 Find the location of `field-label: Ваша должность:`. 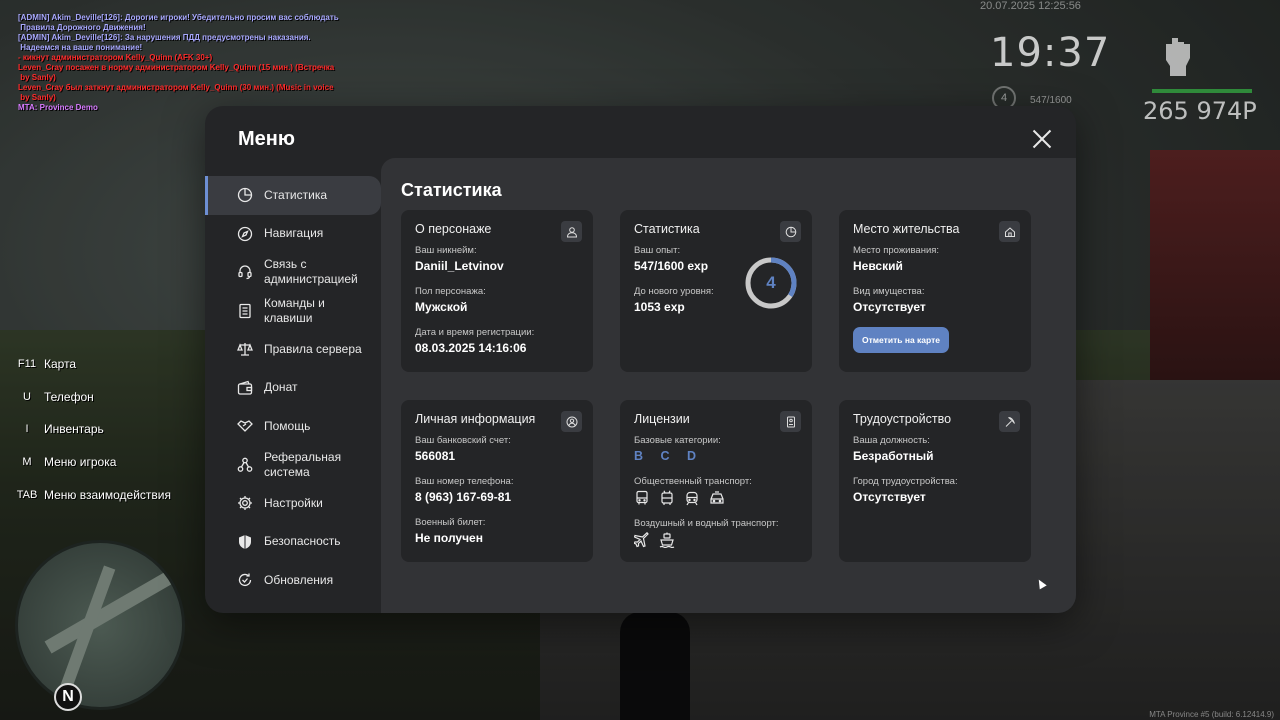

field-label: Ваша должность: is located at coordinates (891, 440).